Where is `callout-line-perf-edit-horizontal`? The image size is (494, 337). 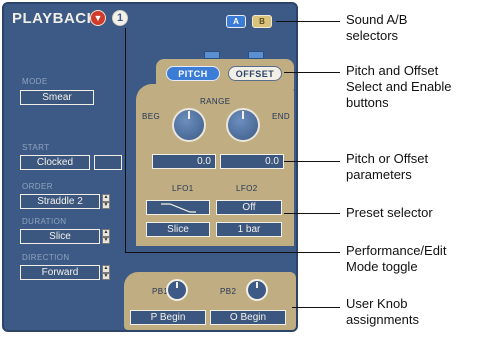 callout-line-perf-edit-horizontal is located at coordinates (232, 252).